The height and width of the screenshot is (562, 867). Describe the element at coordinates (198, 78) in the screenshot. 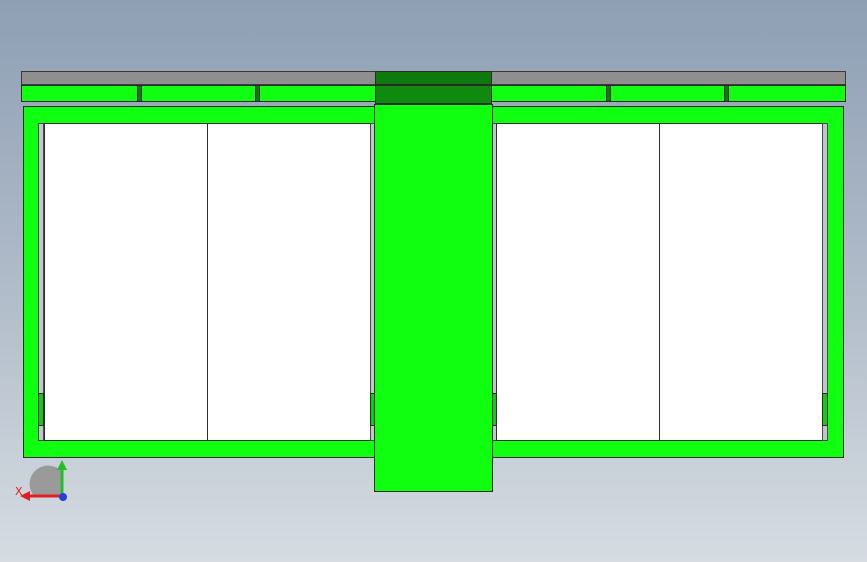

I see `top-rail-left` at that location.